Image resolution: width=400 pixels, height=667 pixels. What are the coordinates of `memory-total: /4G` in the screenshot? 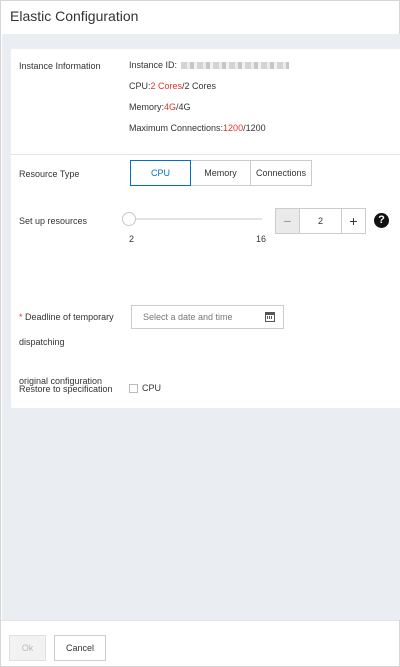 It's located at (183, 107).